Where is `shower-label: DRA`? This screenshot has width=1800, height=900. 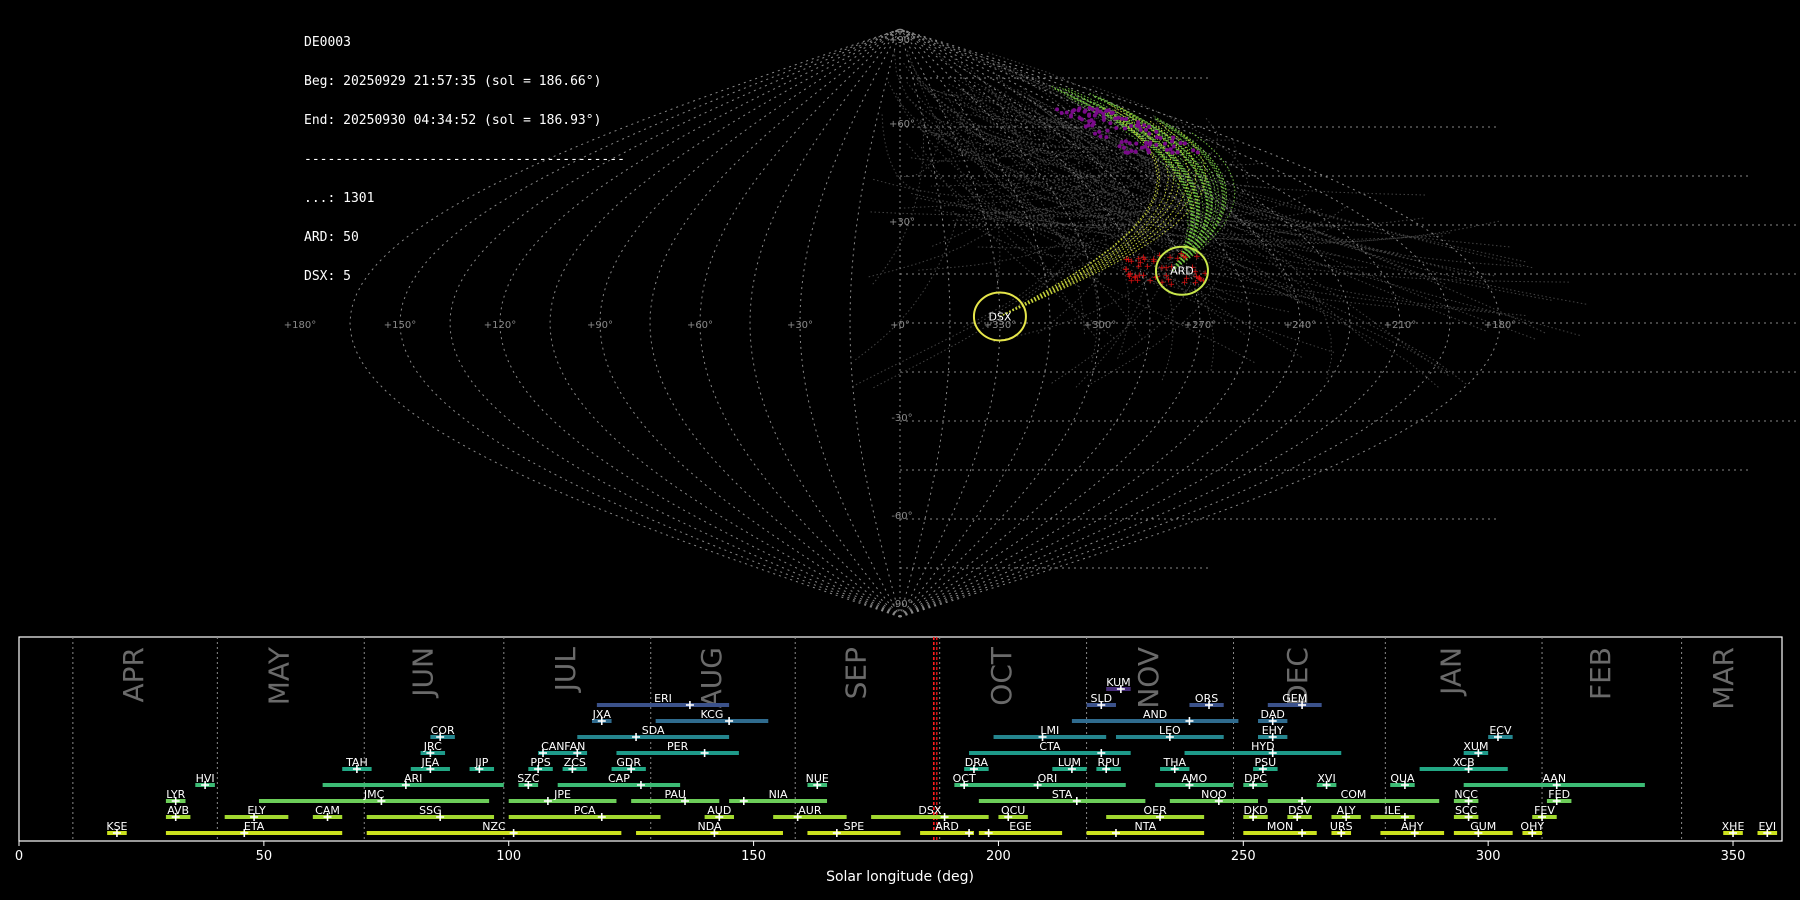
shower-label: DRA is located at coordinates (977, 762).